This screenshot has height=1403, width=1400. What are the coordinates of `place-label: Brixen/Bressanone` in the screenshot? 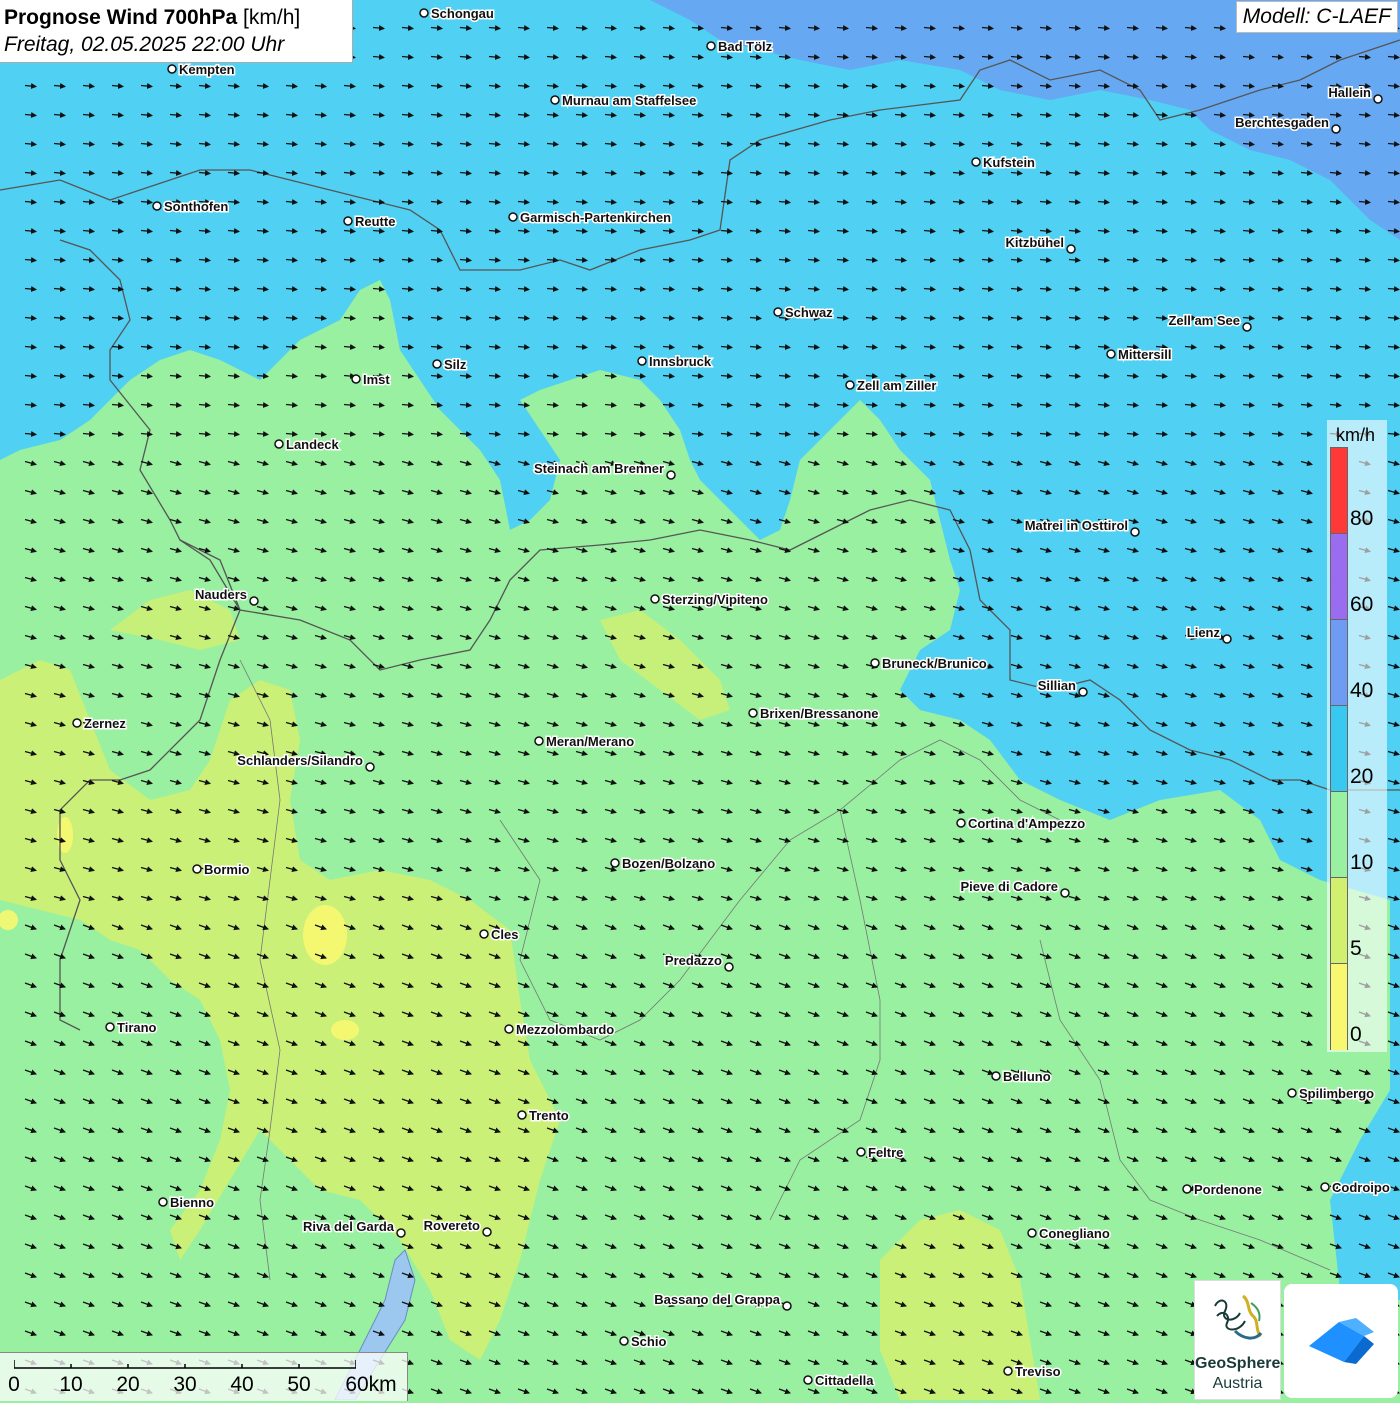 It's located at (819, 713).